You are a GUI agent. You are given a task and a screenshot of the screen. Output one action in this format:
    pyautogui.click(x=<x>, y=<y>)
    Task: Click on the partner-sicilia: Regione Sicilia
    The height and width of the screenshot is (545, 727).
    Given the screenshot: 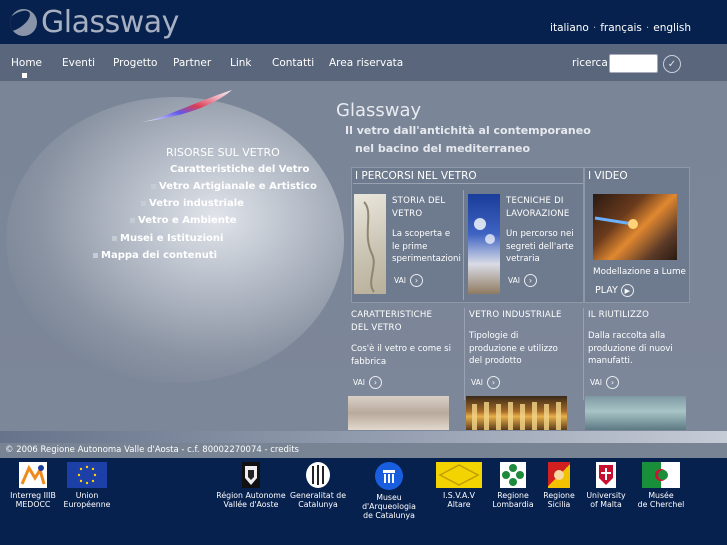 What is the action you would take?
    pyautogui.click(x=559, y=485)
    